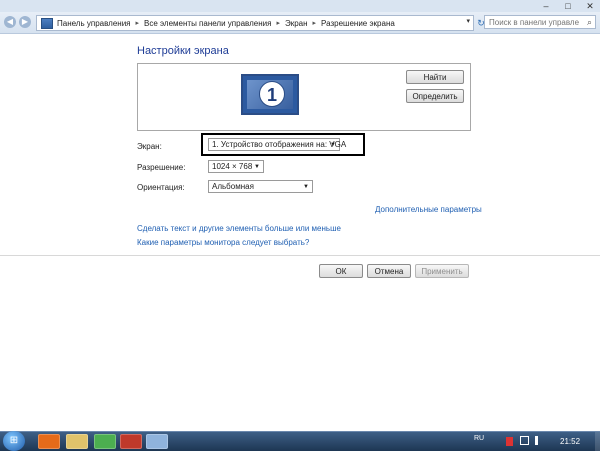 The width and height of the screenshot is (600, 451). What do you see at coordinates (532, 22) in the screenshot?
I see `search-input` at bounding box center [532, 22].